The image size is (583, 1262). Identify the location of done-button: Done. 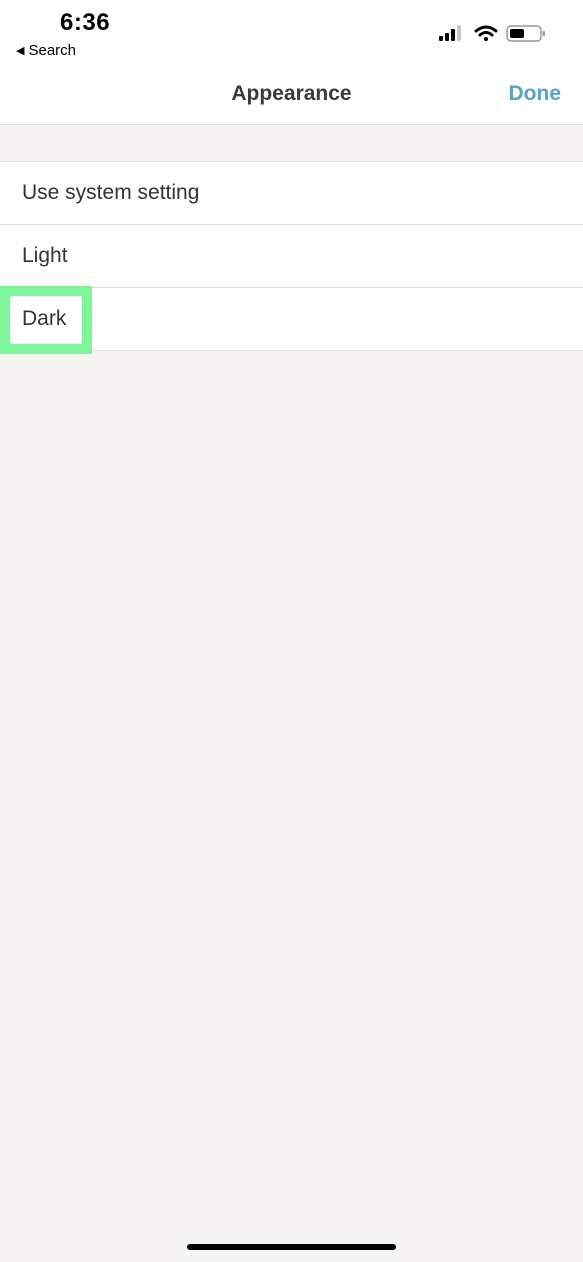
(535, 94).